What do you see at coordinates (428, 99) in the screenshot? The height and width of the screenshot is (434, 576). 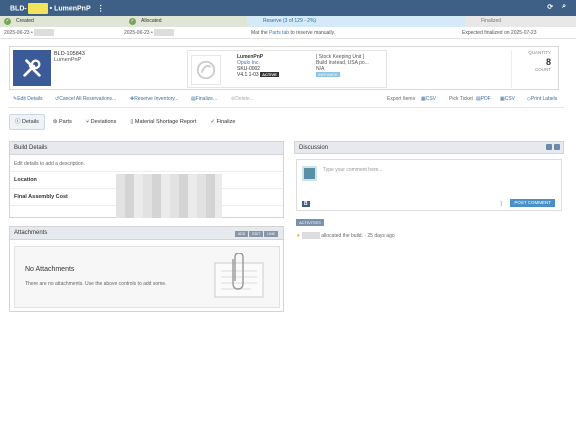 I see `export-csv-button: ▦ CSV` at bounding box center [428, 99].